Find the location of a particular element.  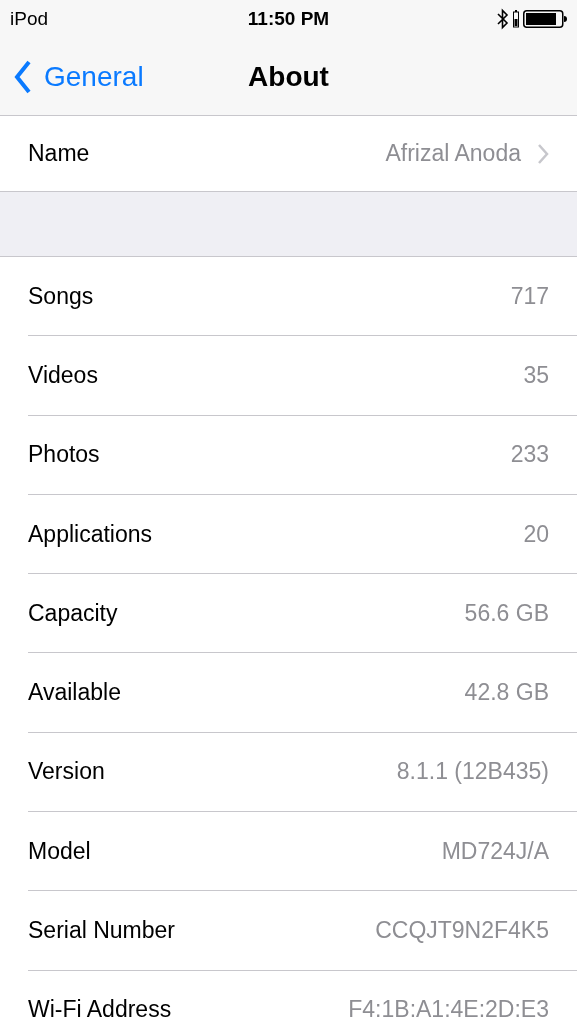

row-label: Wi-Fi Address is located at coordinates (100, 1010).